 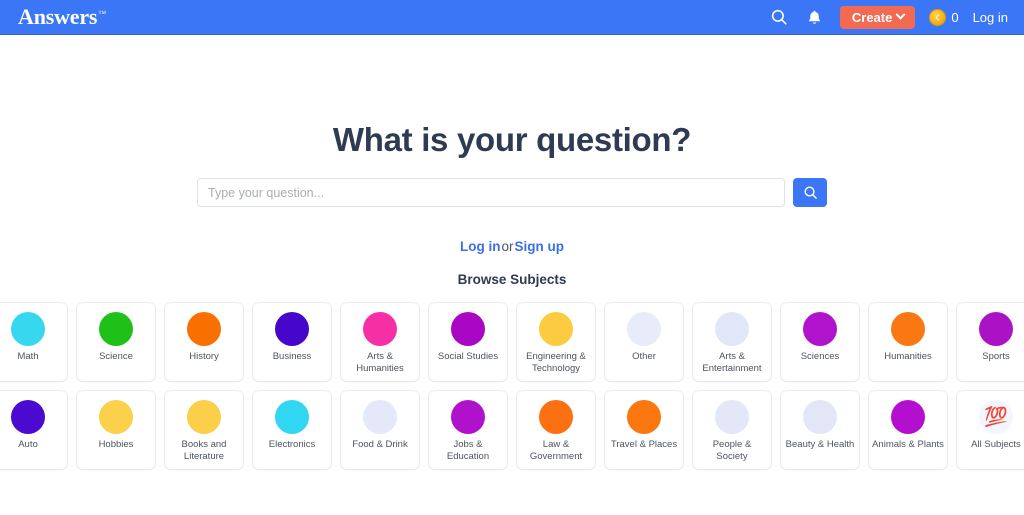 I want to click on subject-tile: Food & Drink, so click(x=380, y=430).